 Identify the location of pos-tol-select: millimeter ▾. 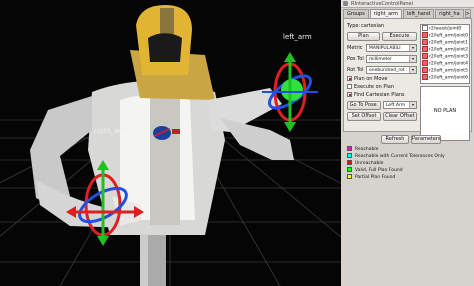
(391, 59).